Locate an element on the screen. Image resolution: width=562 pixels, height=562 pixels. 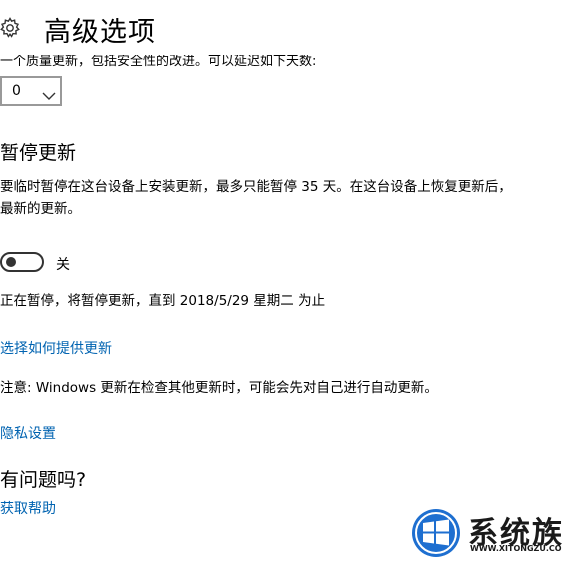
defer-days-dropdown: 0 is located at coordinates (31, 91).